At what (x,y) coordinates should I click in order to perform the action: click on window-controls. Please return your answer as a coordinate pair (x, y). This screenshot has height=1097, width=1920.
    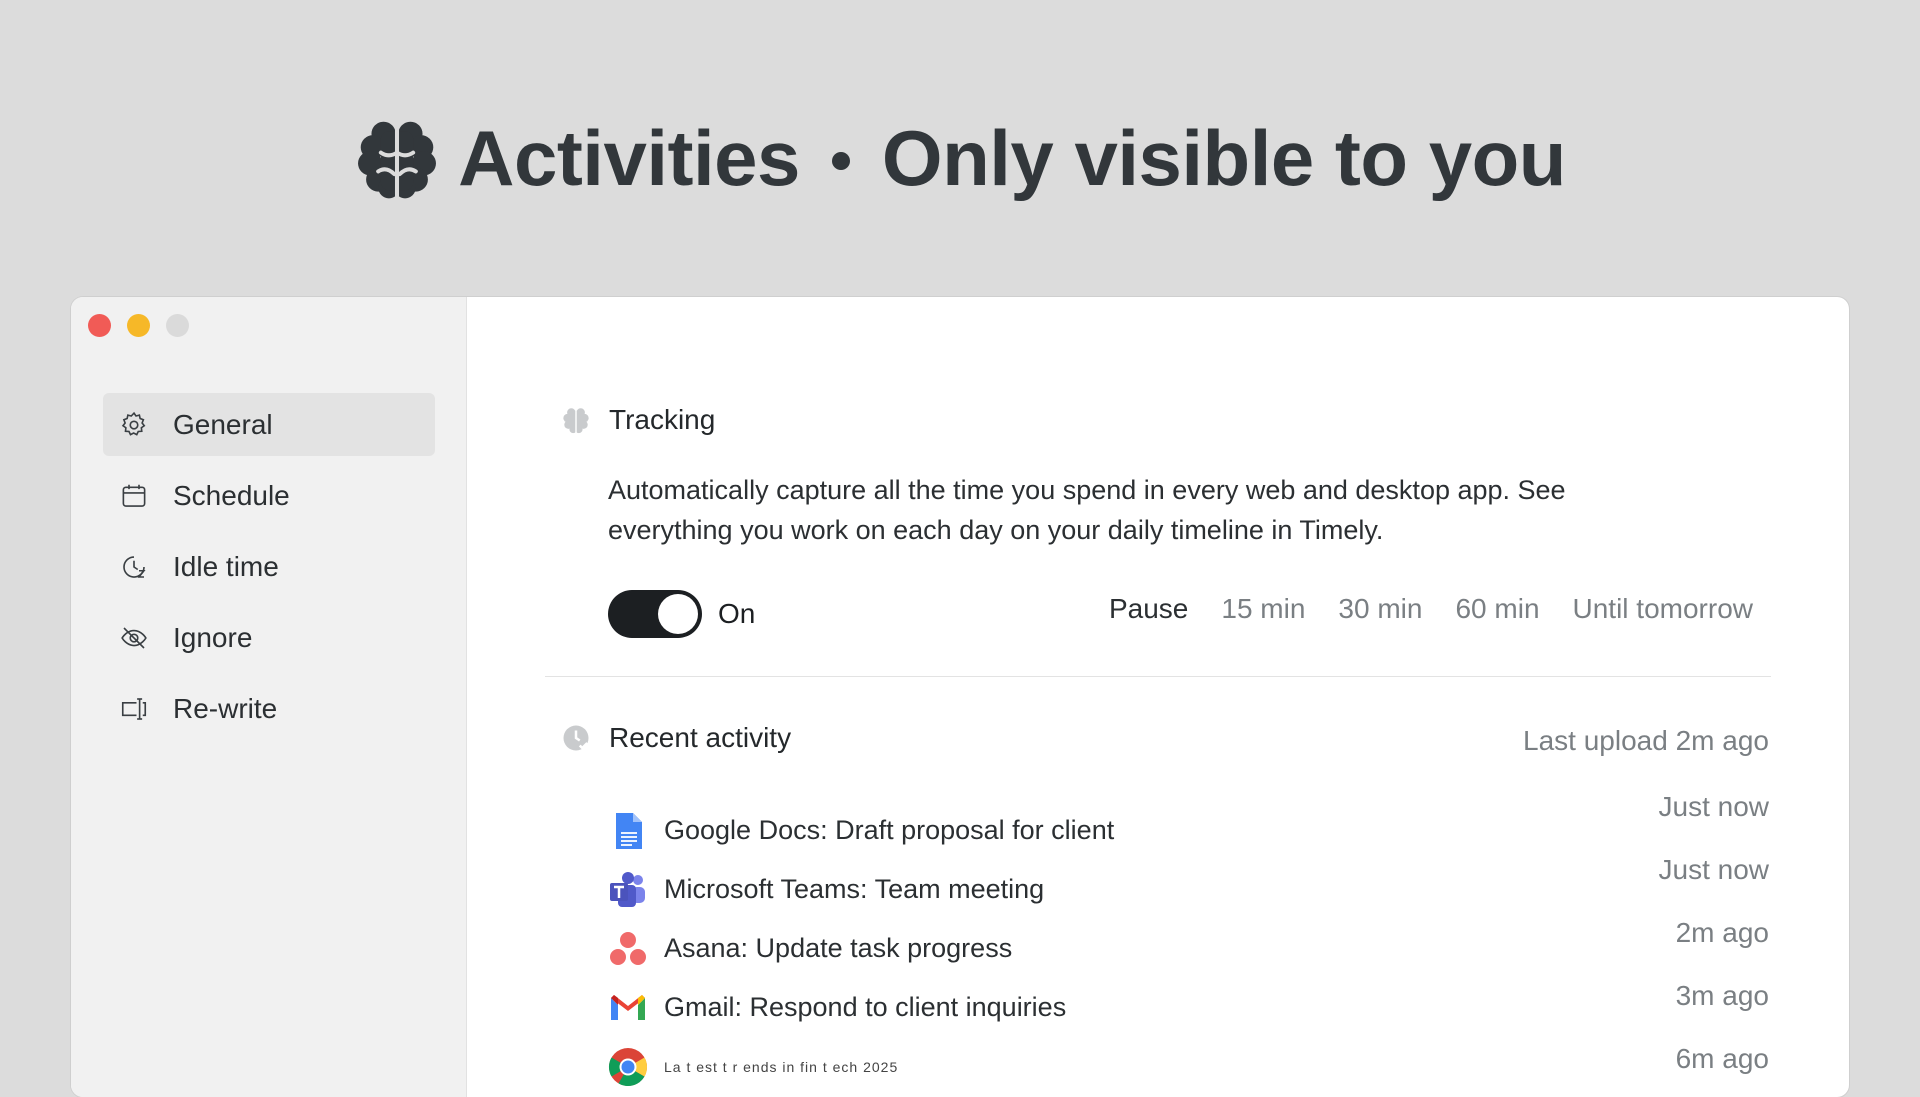
    Looking at the image, I should click on (138, 325).